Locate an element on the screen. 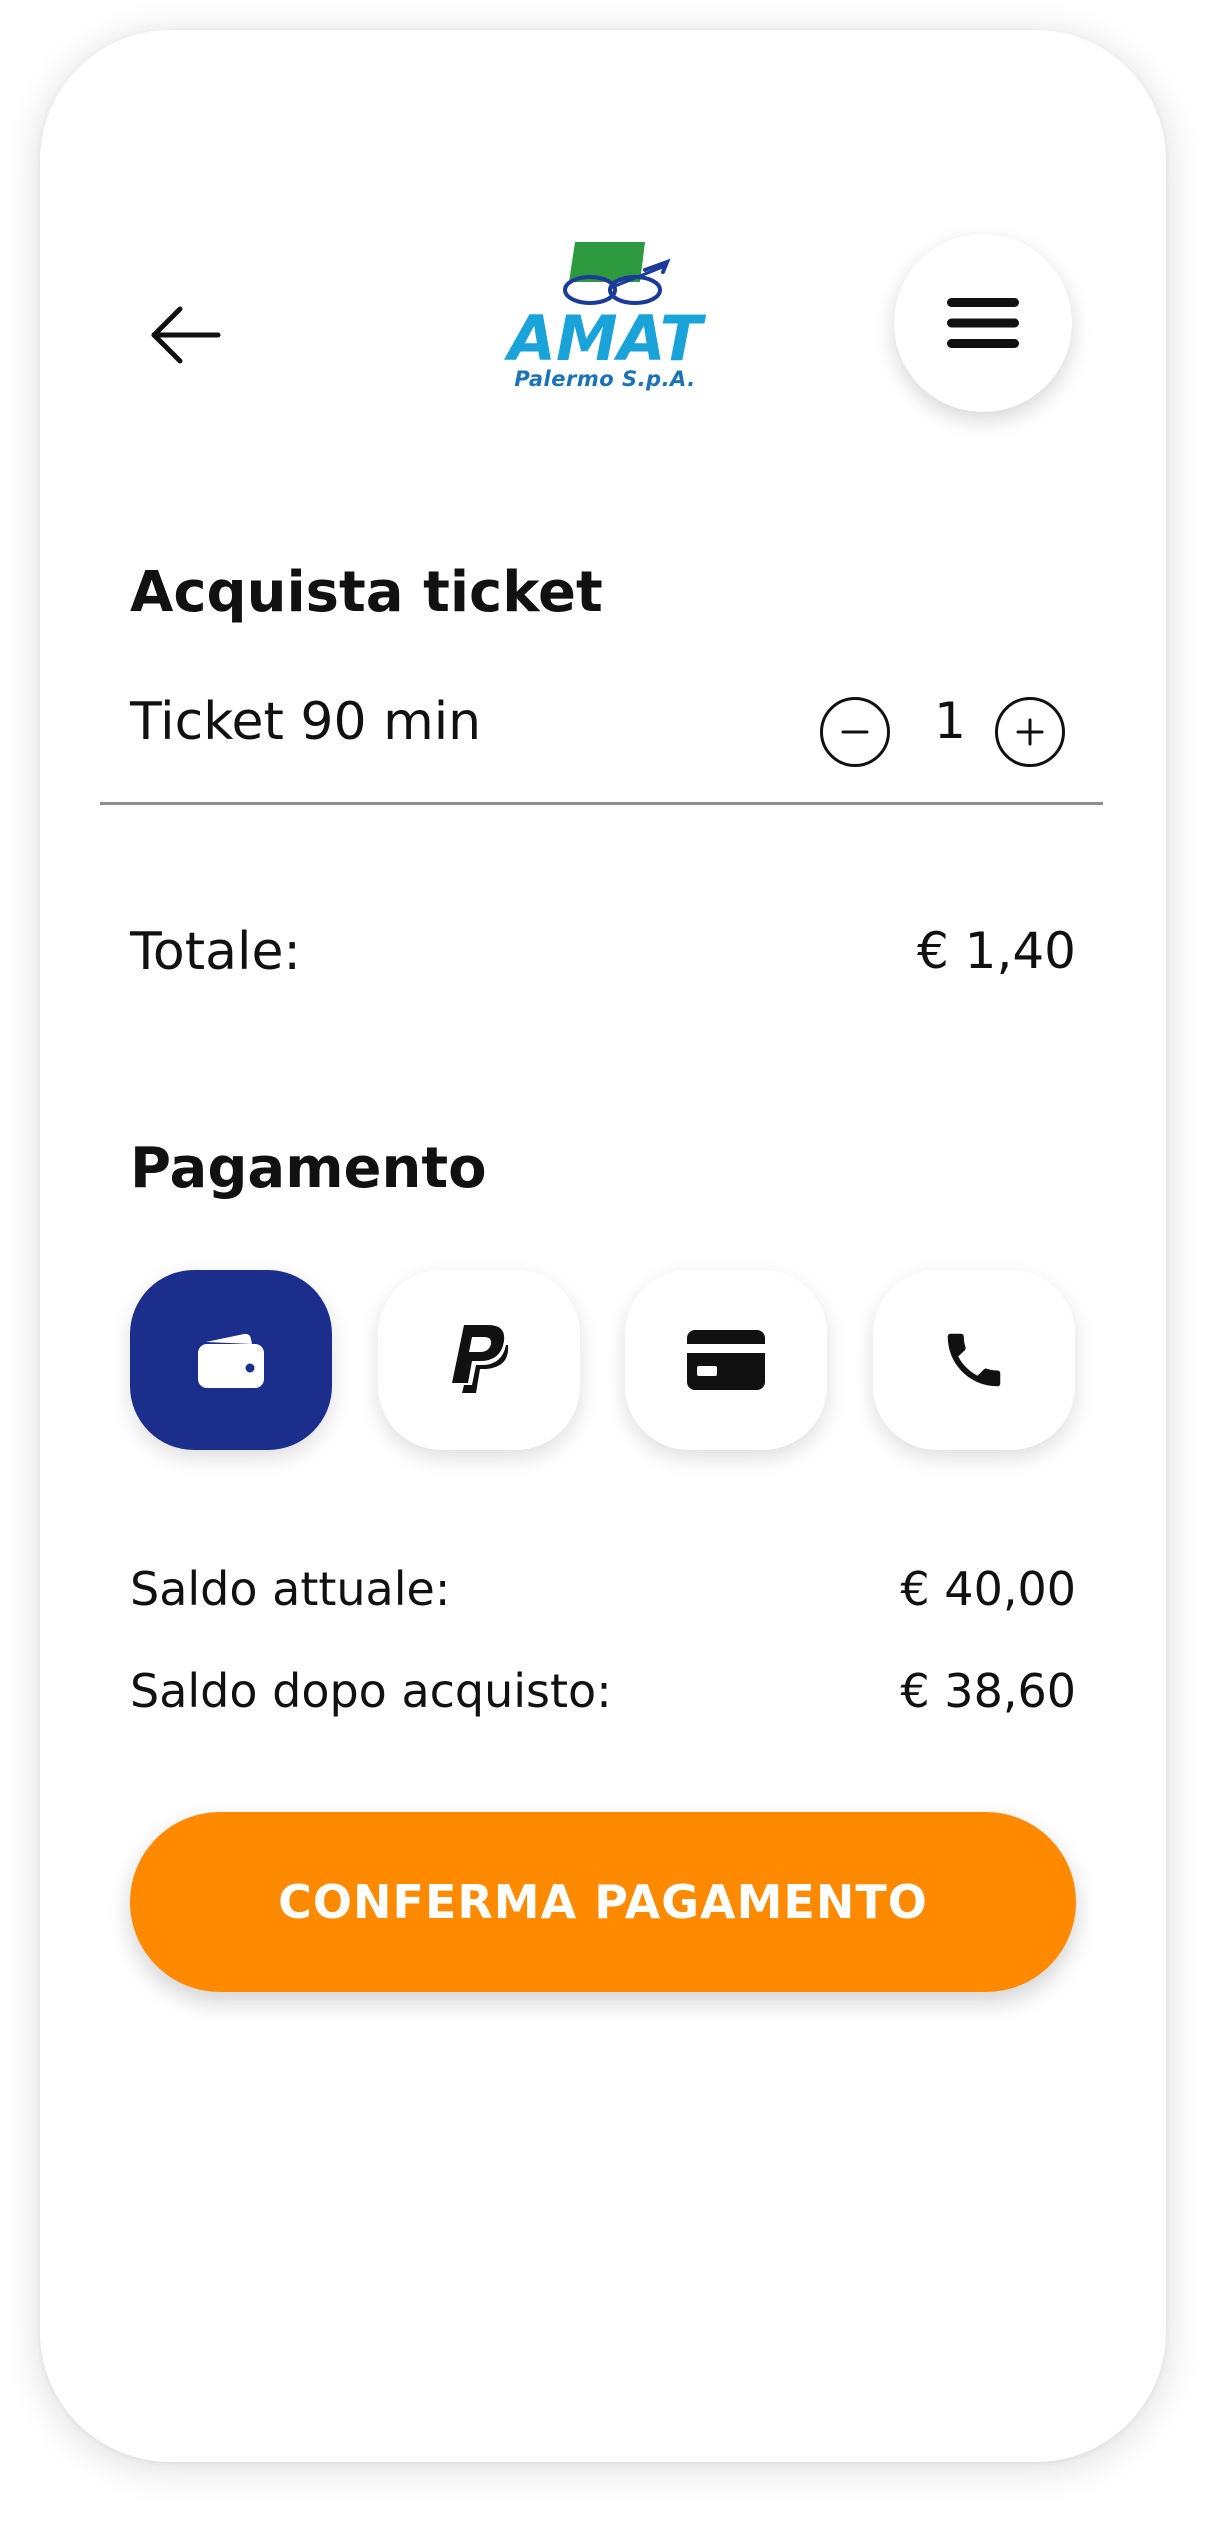  pay-option-phone is located at coordinates (974, 1360).